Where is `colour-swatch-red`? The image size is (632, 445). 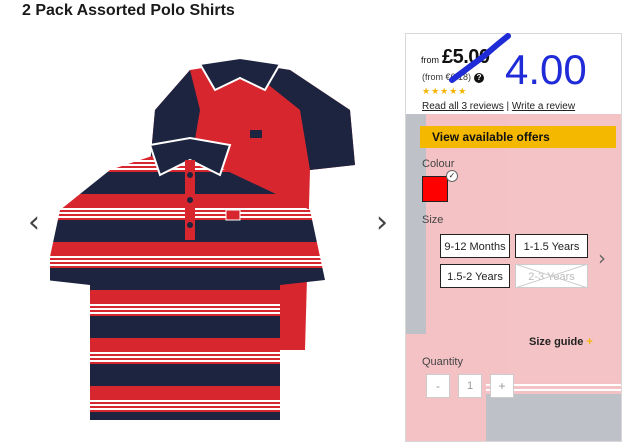 colour-swatch-red is located at coordinates (435, 189).